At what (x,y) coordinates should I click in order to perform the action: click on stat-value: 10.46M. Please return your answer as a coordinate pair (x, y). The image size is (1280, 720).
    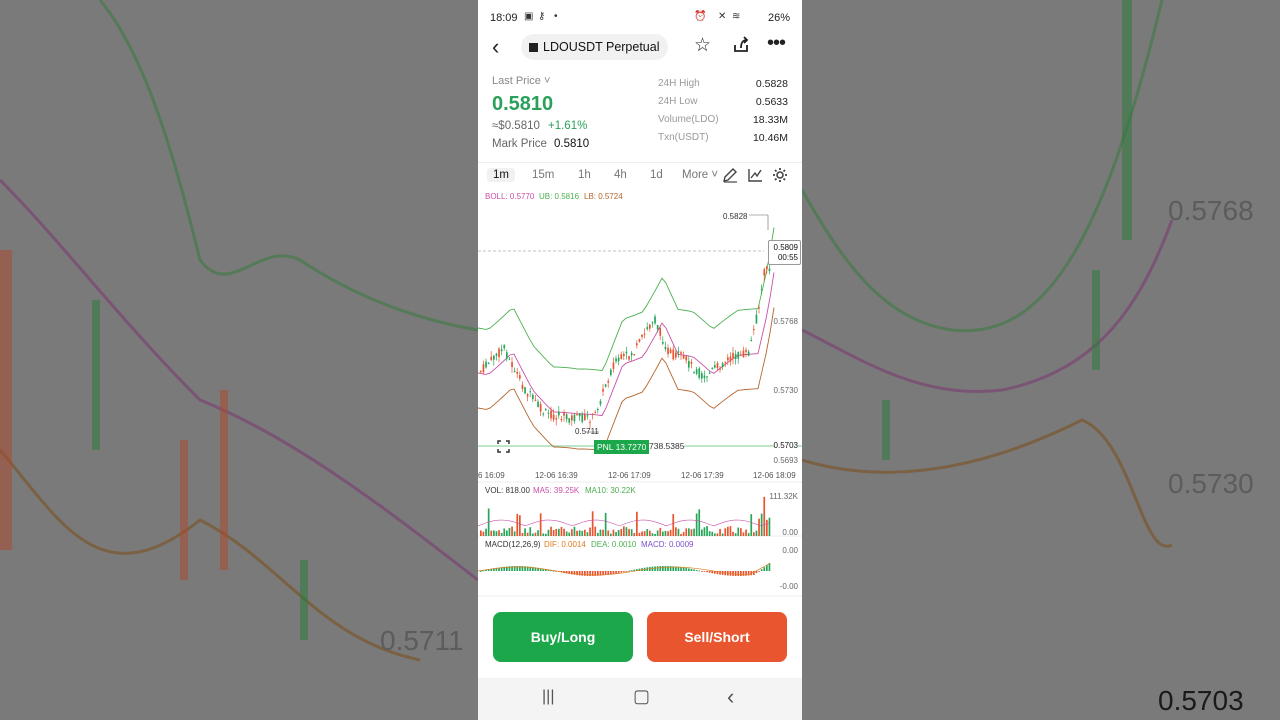
    Looking at the image, I should click on (770, 138).